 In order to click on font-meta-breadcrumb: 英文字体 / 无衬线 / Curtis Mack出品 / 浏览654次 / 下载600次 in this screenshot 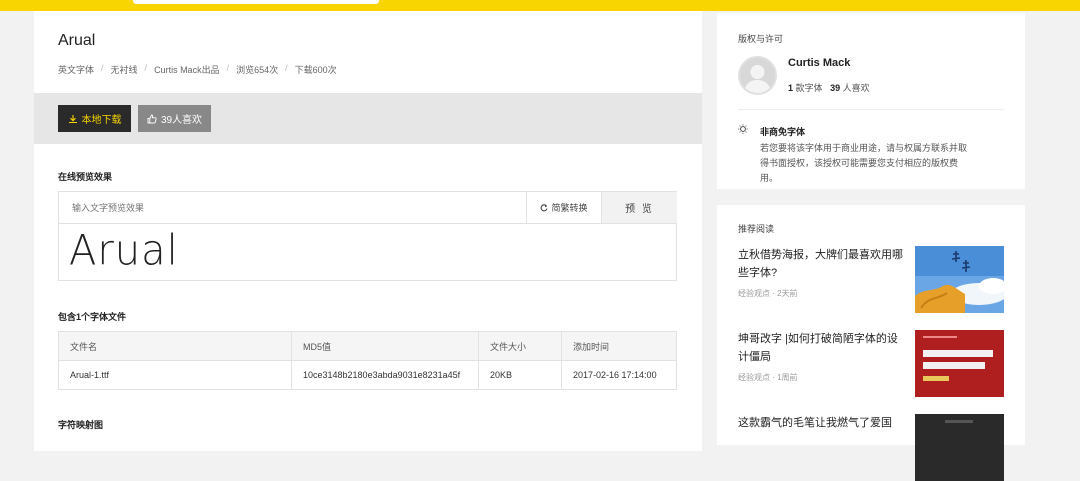, I will do `click(197, 69)`.